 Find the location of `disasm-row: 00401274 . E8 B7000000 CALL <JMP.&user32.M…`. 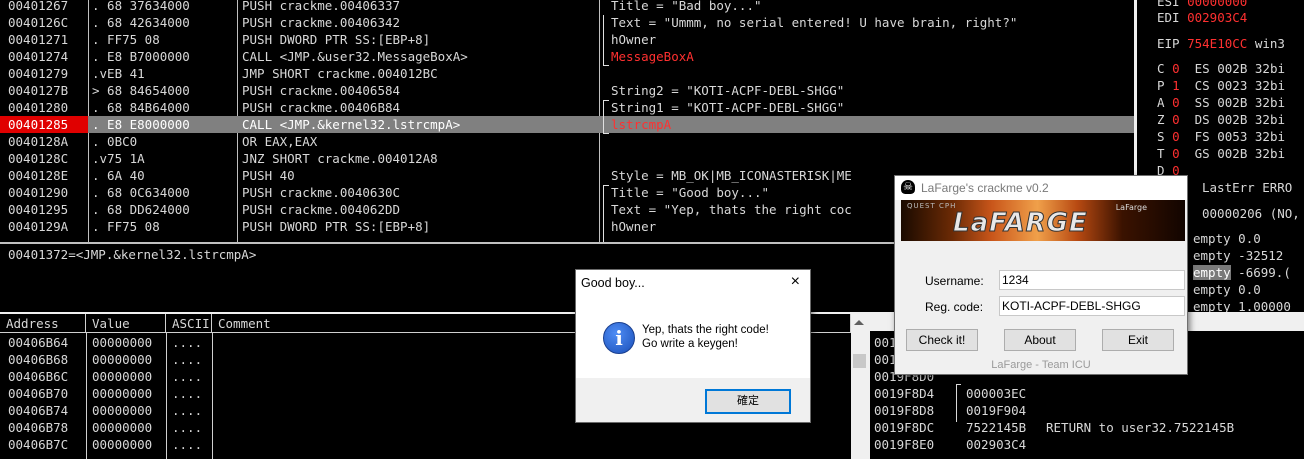

disasm-row: 00401274 . E8 B7000000 CALL <JMP.&user32.M… is located at coordinates (567, 56).